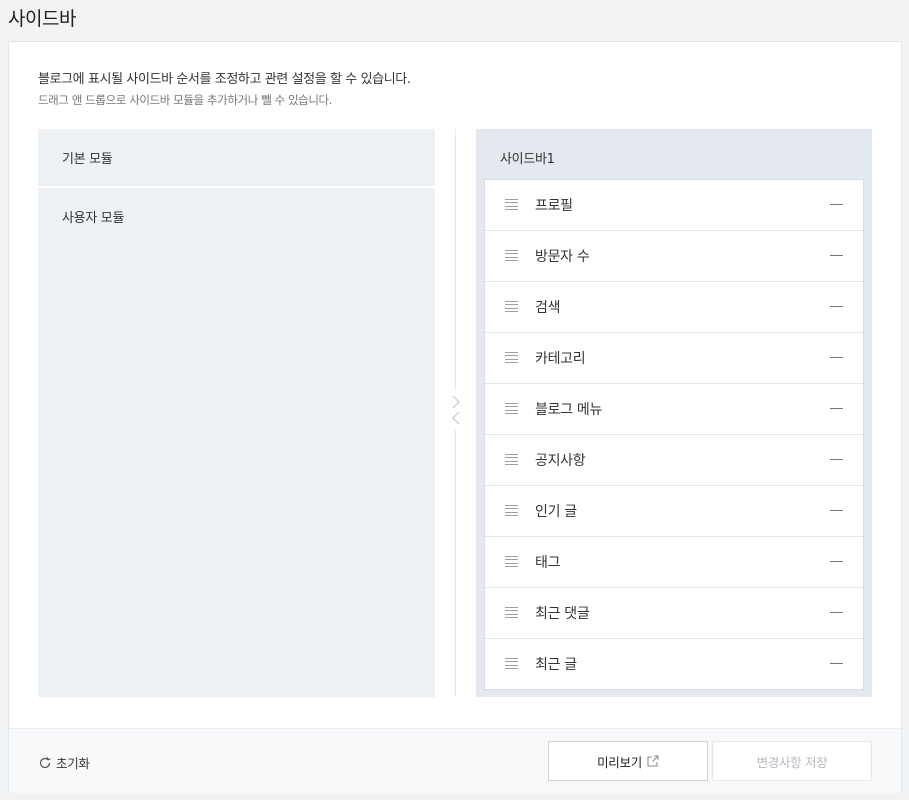  I want to click on sidebar-module-label: 공지사항, so click(560, 461).